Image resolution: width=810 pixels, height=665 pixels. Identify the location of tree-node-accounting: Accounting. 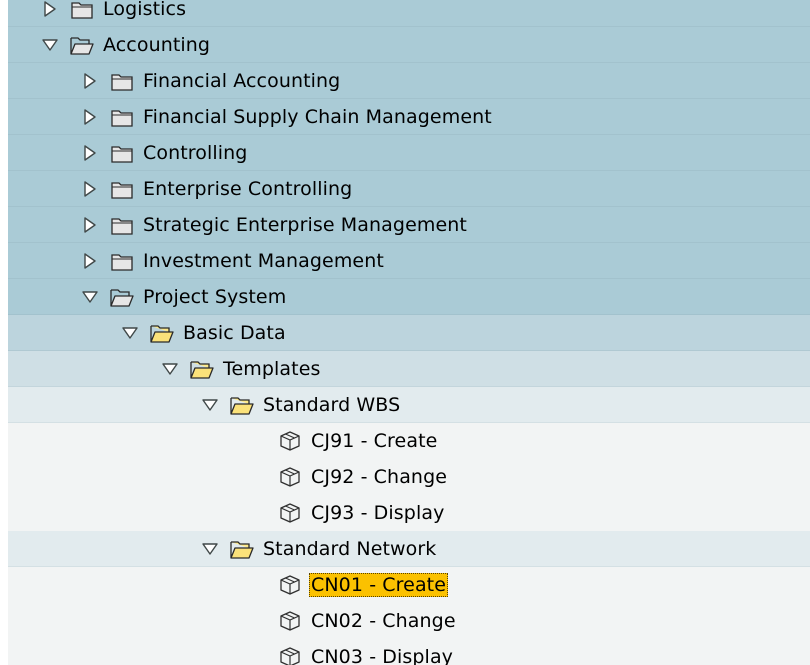
(409, 45).